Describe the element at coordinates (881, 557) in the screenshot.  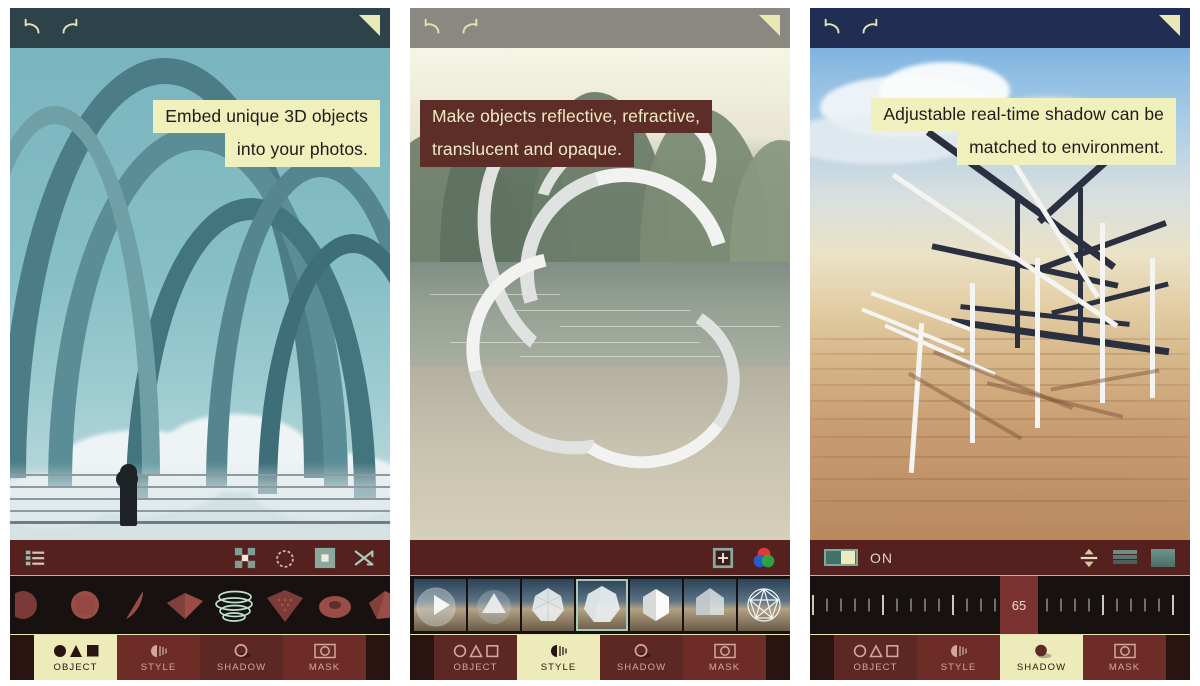
I see `shadow-toggle-label: ON` at that location.